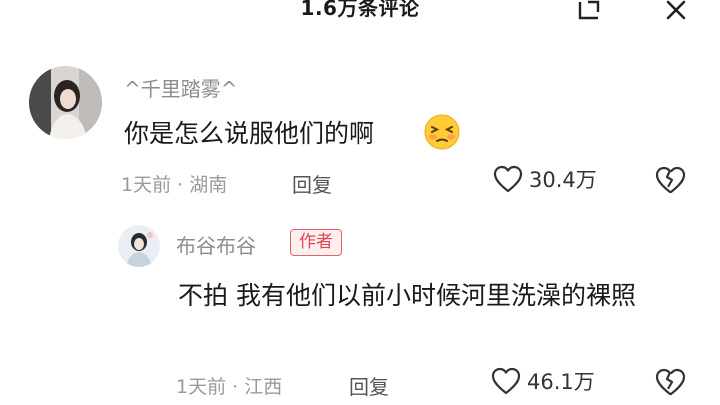 The width and height of the screenshot is (720, 405). I want to click on close-button, so click(676, 13).